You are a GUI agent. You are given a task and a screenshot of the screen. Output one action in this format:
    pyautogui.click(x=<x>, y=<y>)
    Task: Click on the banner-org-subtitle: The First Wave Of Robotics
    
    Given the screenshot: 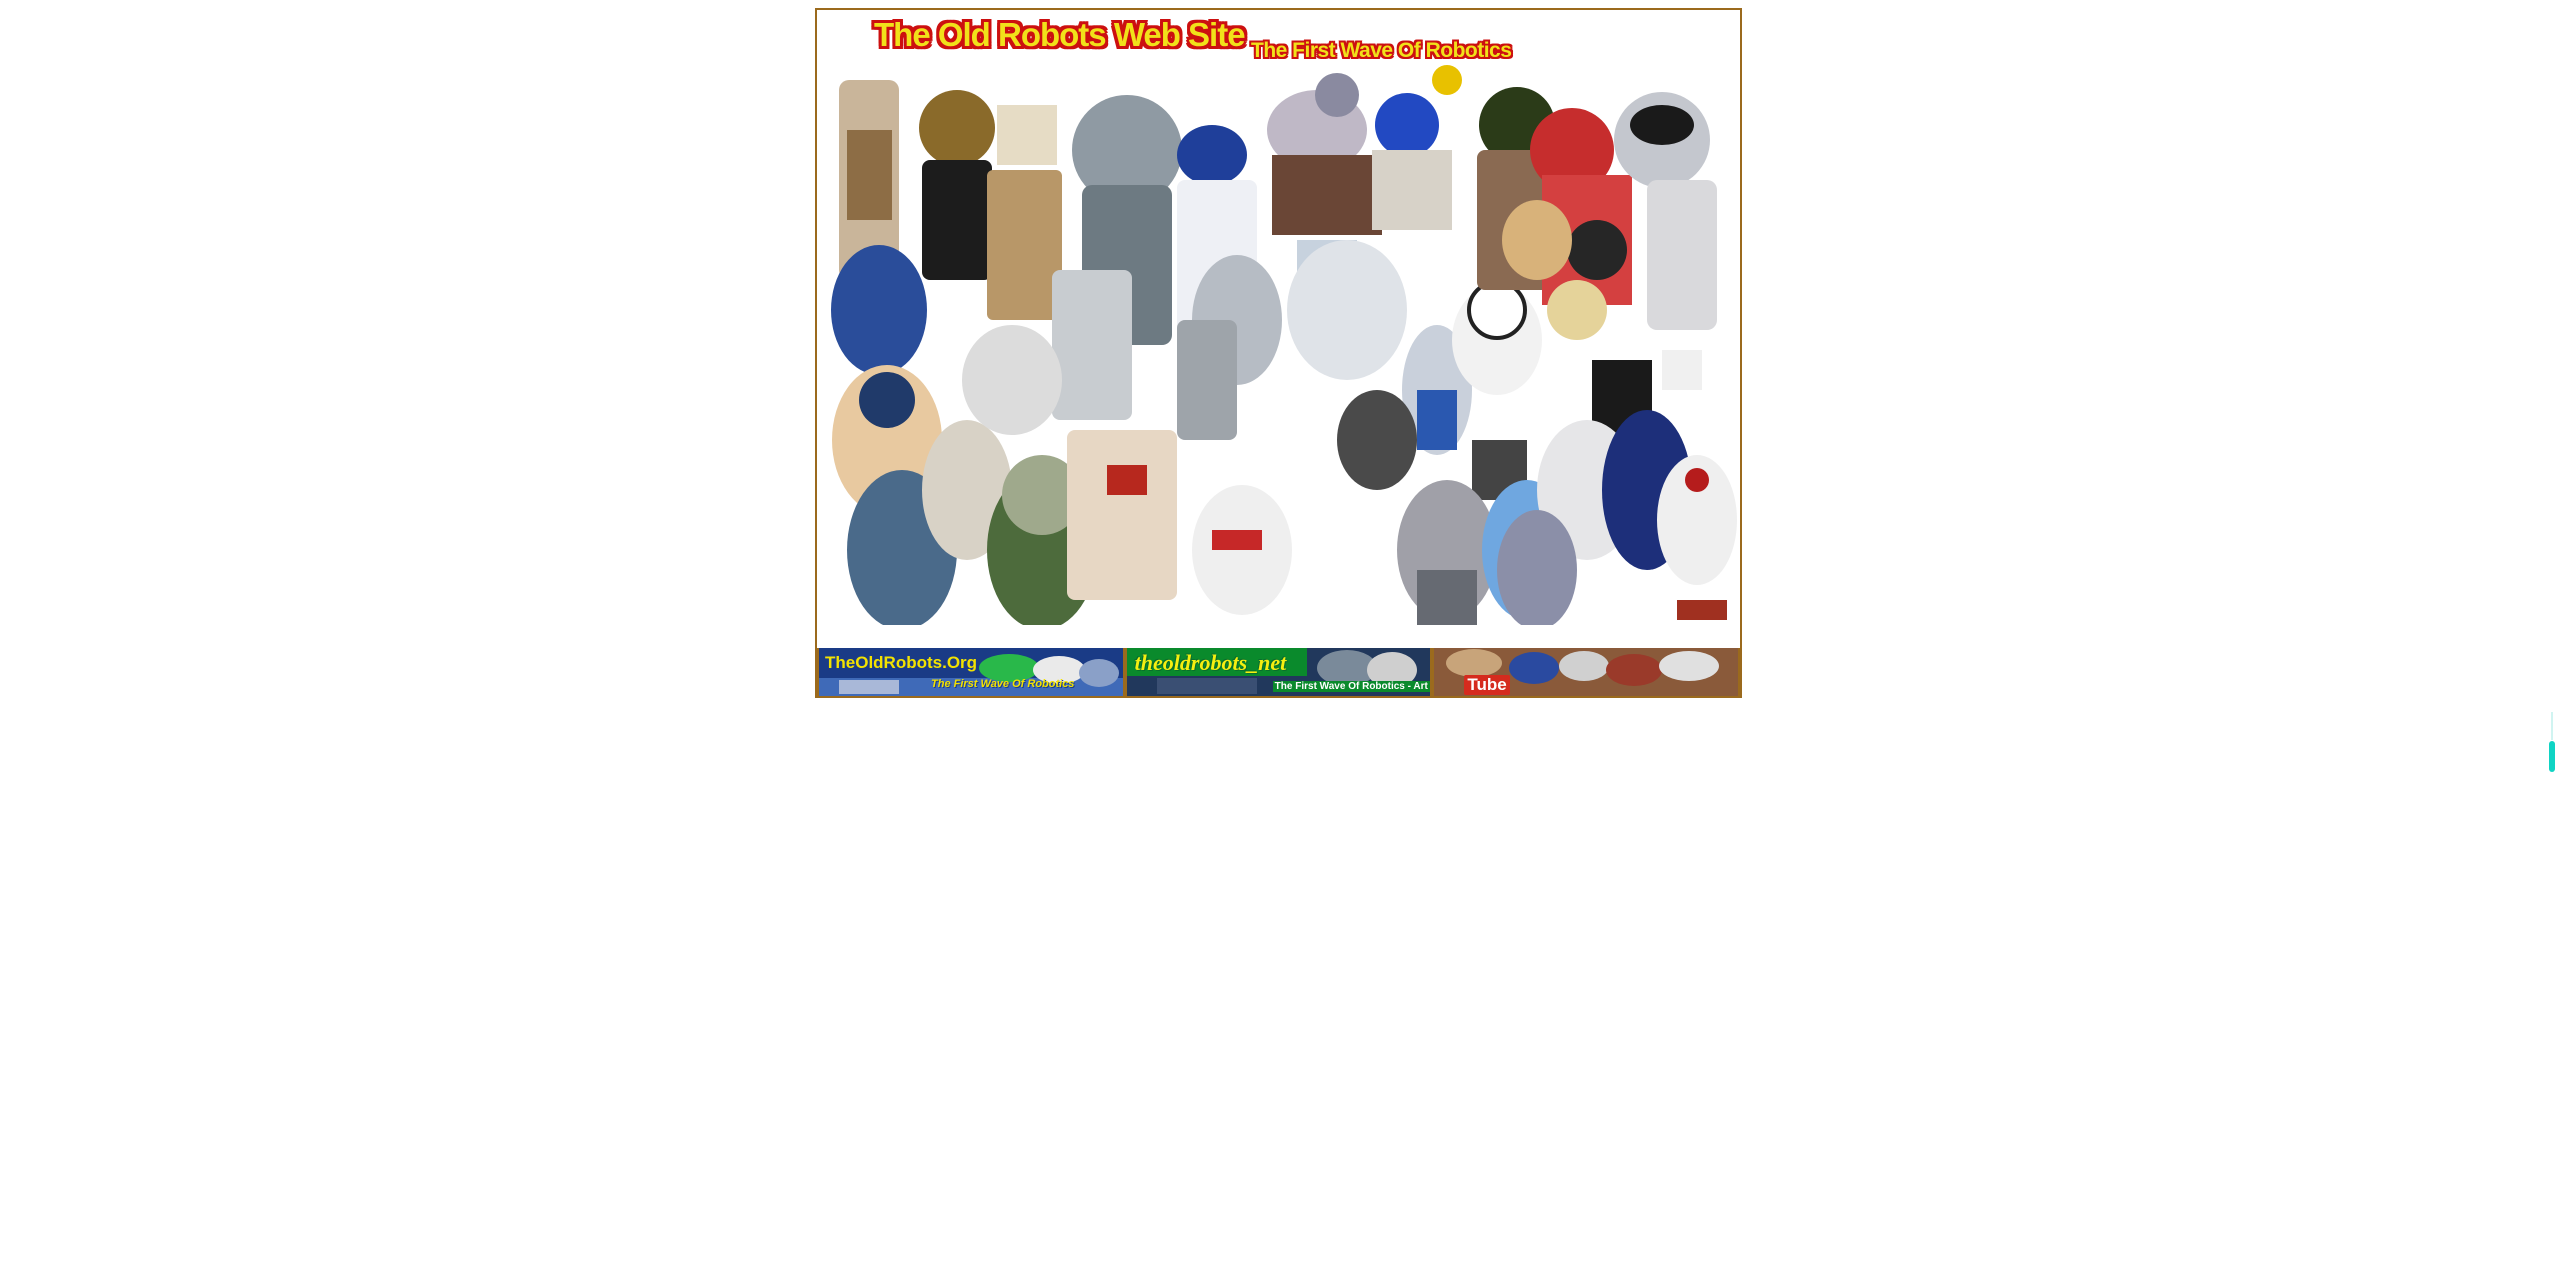 What is the action you would take?
    pyautogui.click(x=1003, y=684)
    